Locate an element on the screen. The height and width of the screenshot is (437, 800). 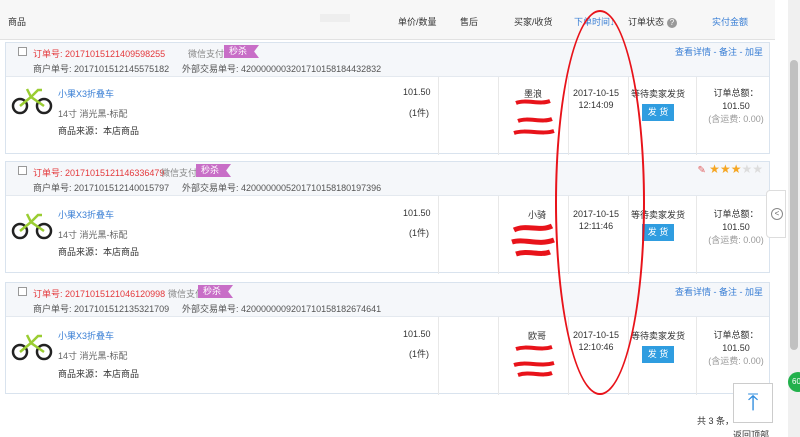
side-collapse-button: < is located at coordinates (776, 214).